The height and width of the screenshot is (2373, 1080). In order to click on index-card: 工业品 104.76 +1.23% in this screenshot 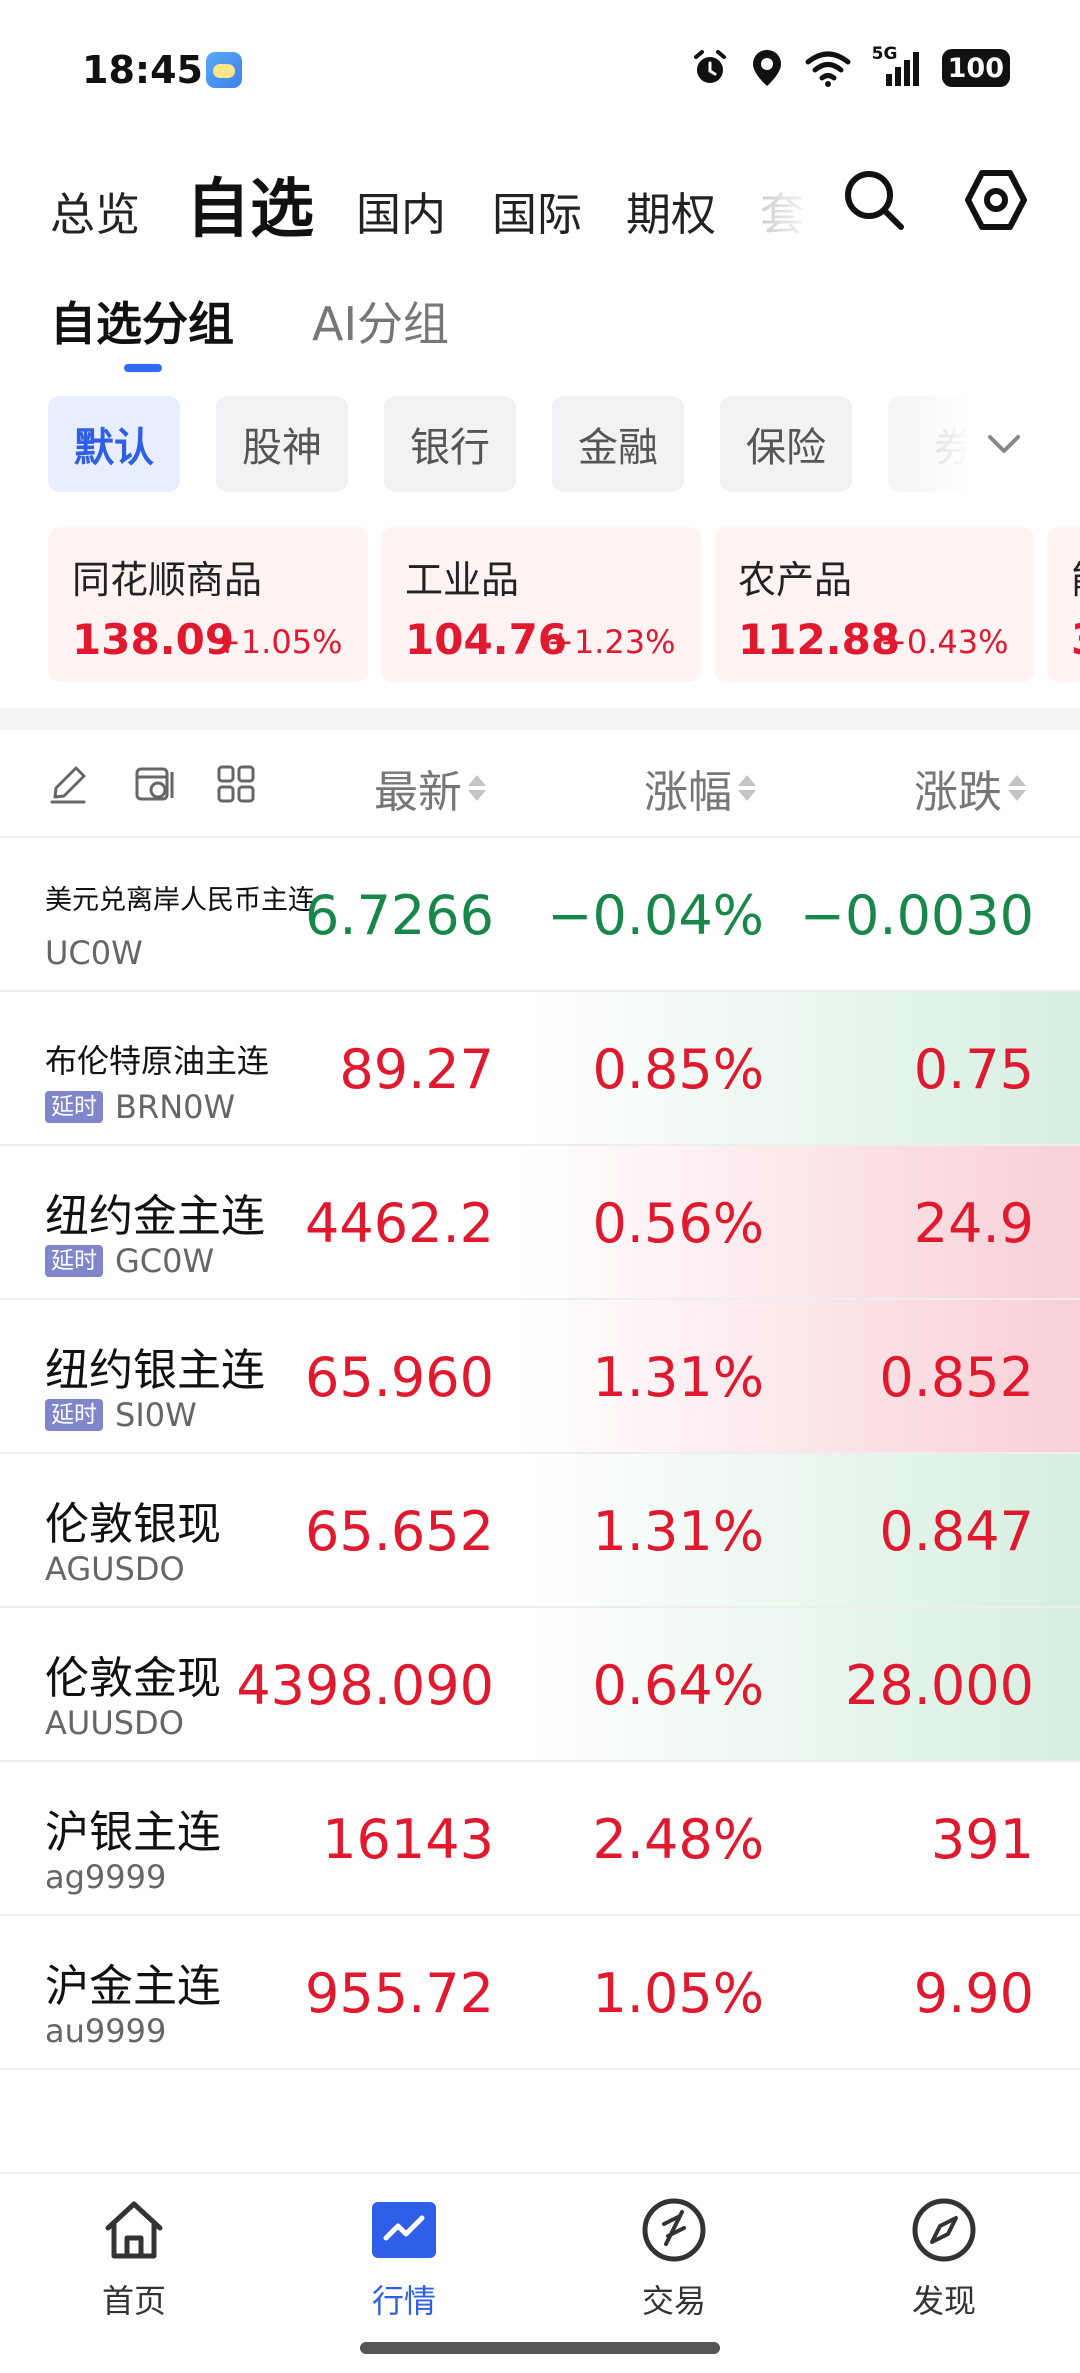, I will do `click(541, 604)`.